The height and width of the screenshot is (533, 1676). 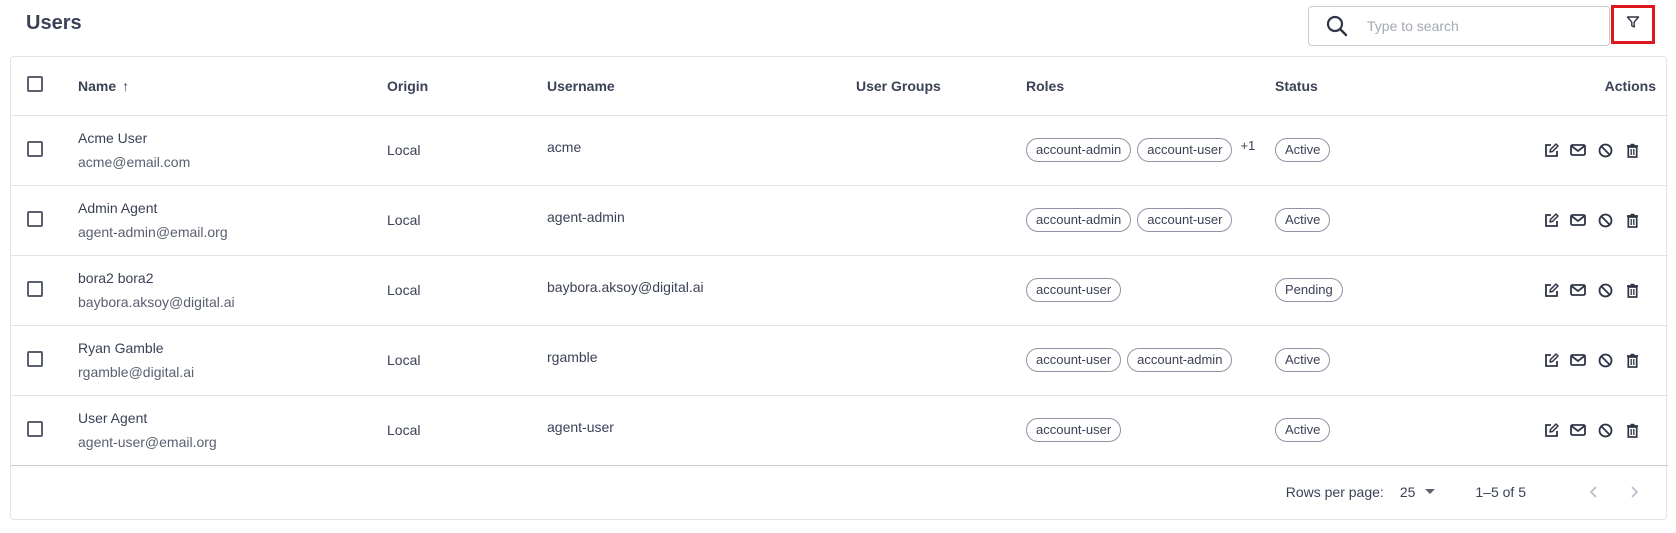 I want to click on user-email: acme@email.com, so click(x=134, y=162).